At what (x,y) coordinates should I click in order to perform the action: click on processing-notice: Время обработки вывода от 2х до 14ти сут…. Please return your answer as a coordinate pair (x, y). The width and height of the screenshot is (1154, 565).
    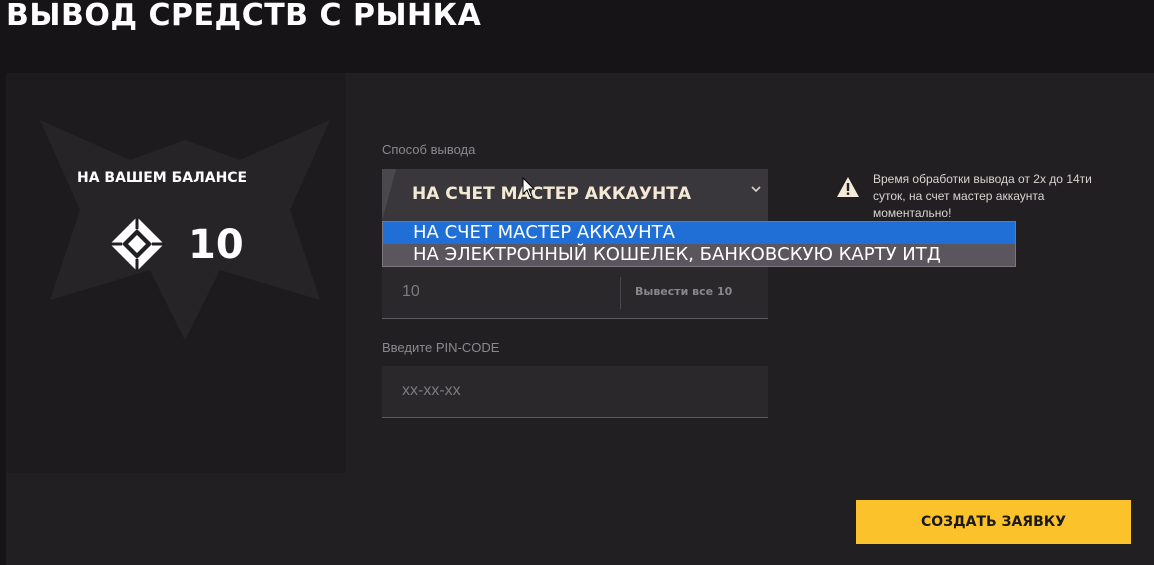
    Looking at the image, I should click on (982, 196).